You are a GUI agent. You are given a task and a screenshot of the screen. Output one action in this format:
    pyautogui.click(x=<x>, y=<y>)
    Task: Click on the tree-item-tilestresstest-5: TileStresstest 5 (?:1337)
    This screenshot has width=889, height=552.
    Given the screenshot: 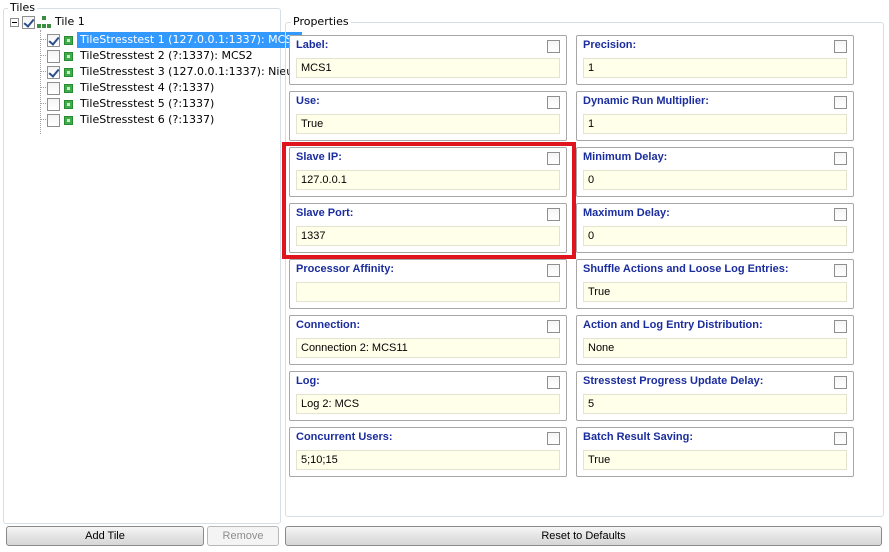 What is the action you would take?
    pyautogui.click(x=132, y=104)
    